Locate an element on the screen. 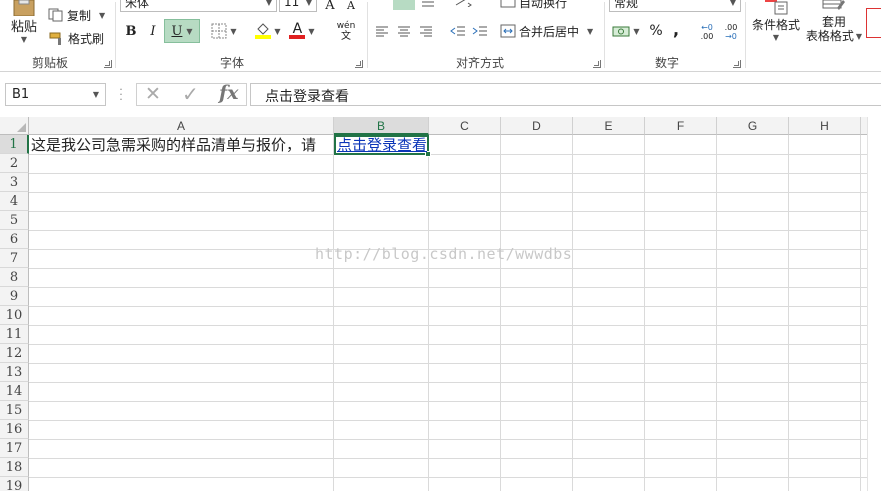 This screenshot has width=881, height=491. underline-label: U is located at coordinates (177, 31).